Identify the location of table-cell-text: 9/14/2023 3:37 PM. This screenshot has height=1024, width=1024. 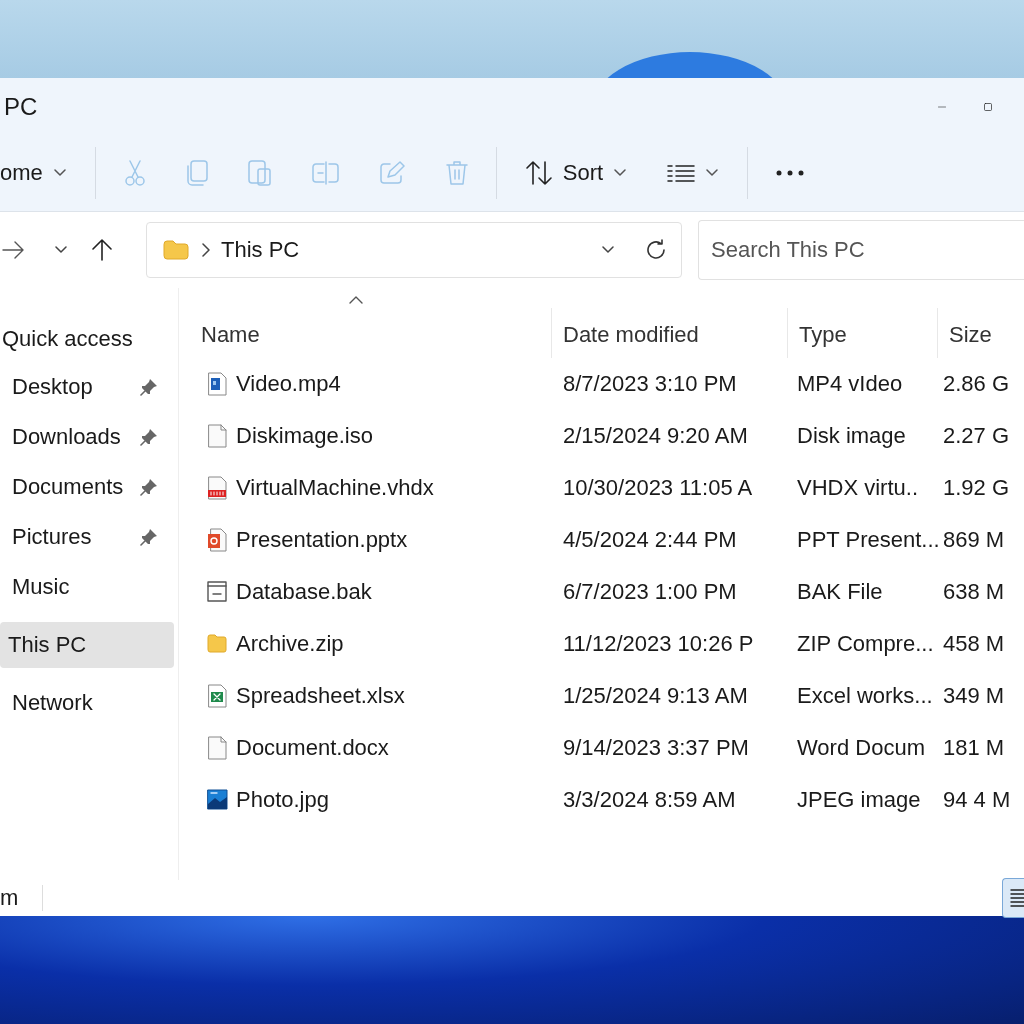
(656, 748).